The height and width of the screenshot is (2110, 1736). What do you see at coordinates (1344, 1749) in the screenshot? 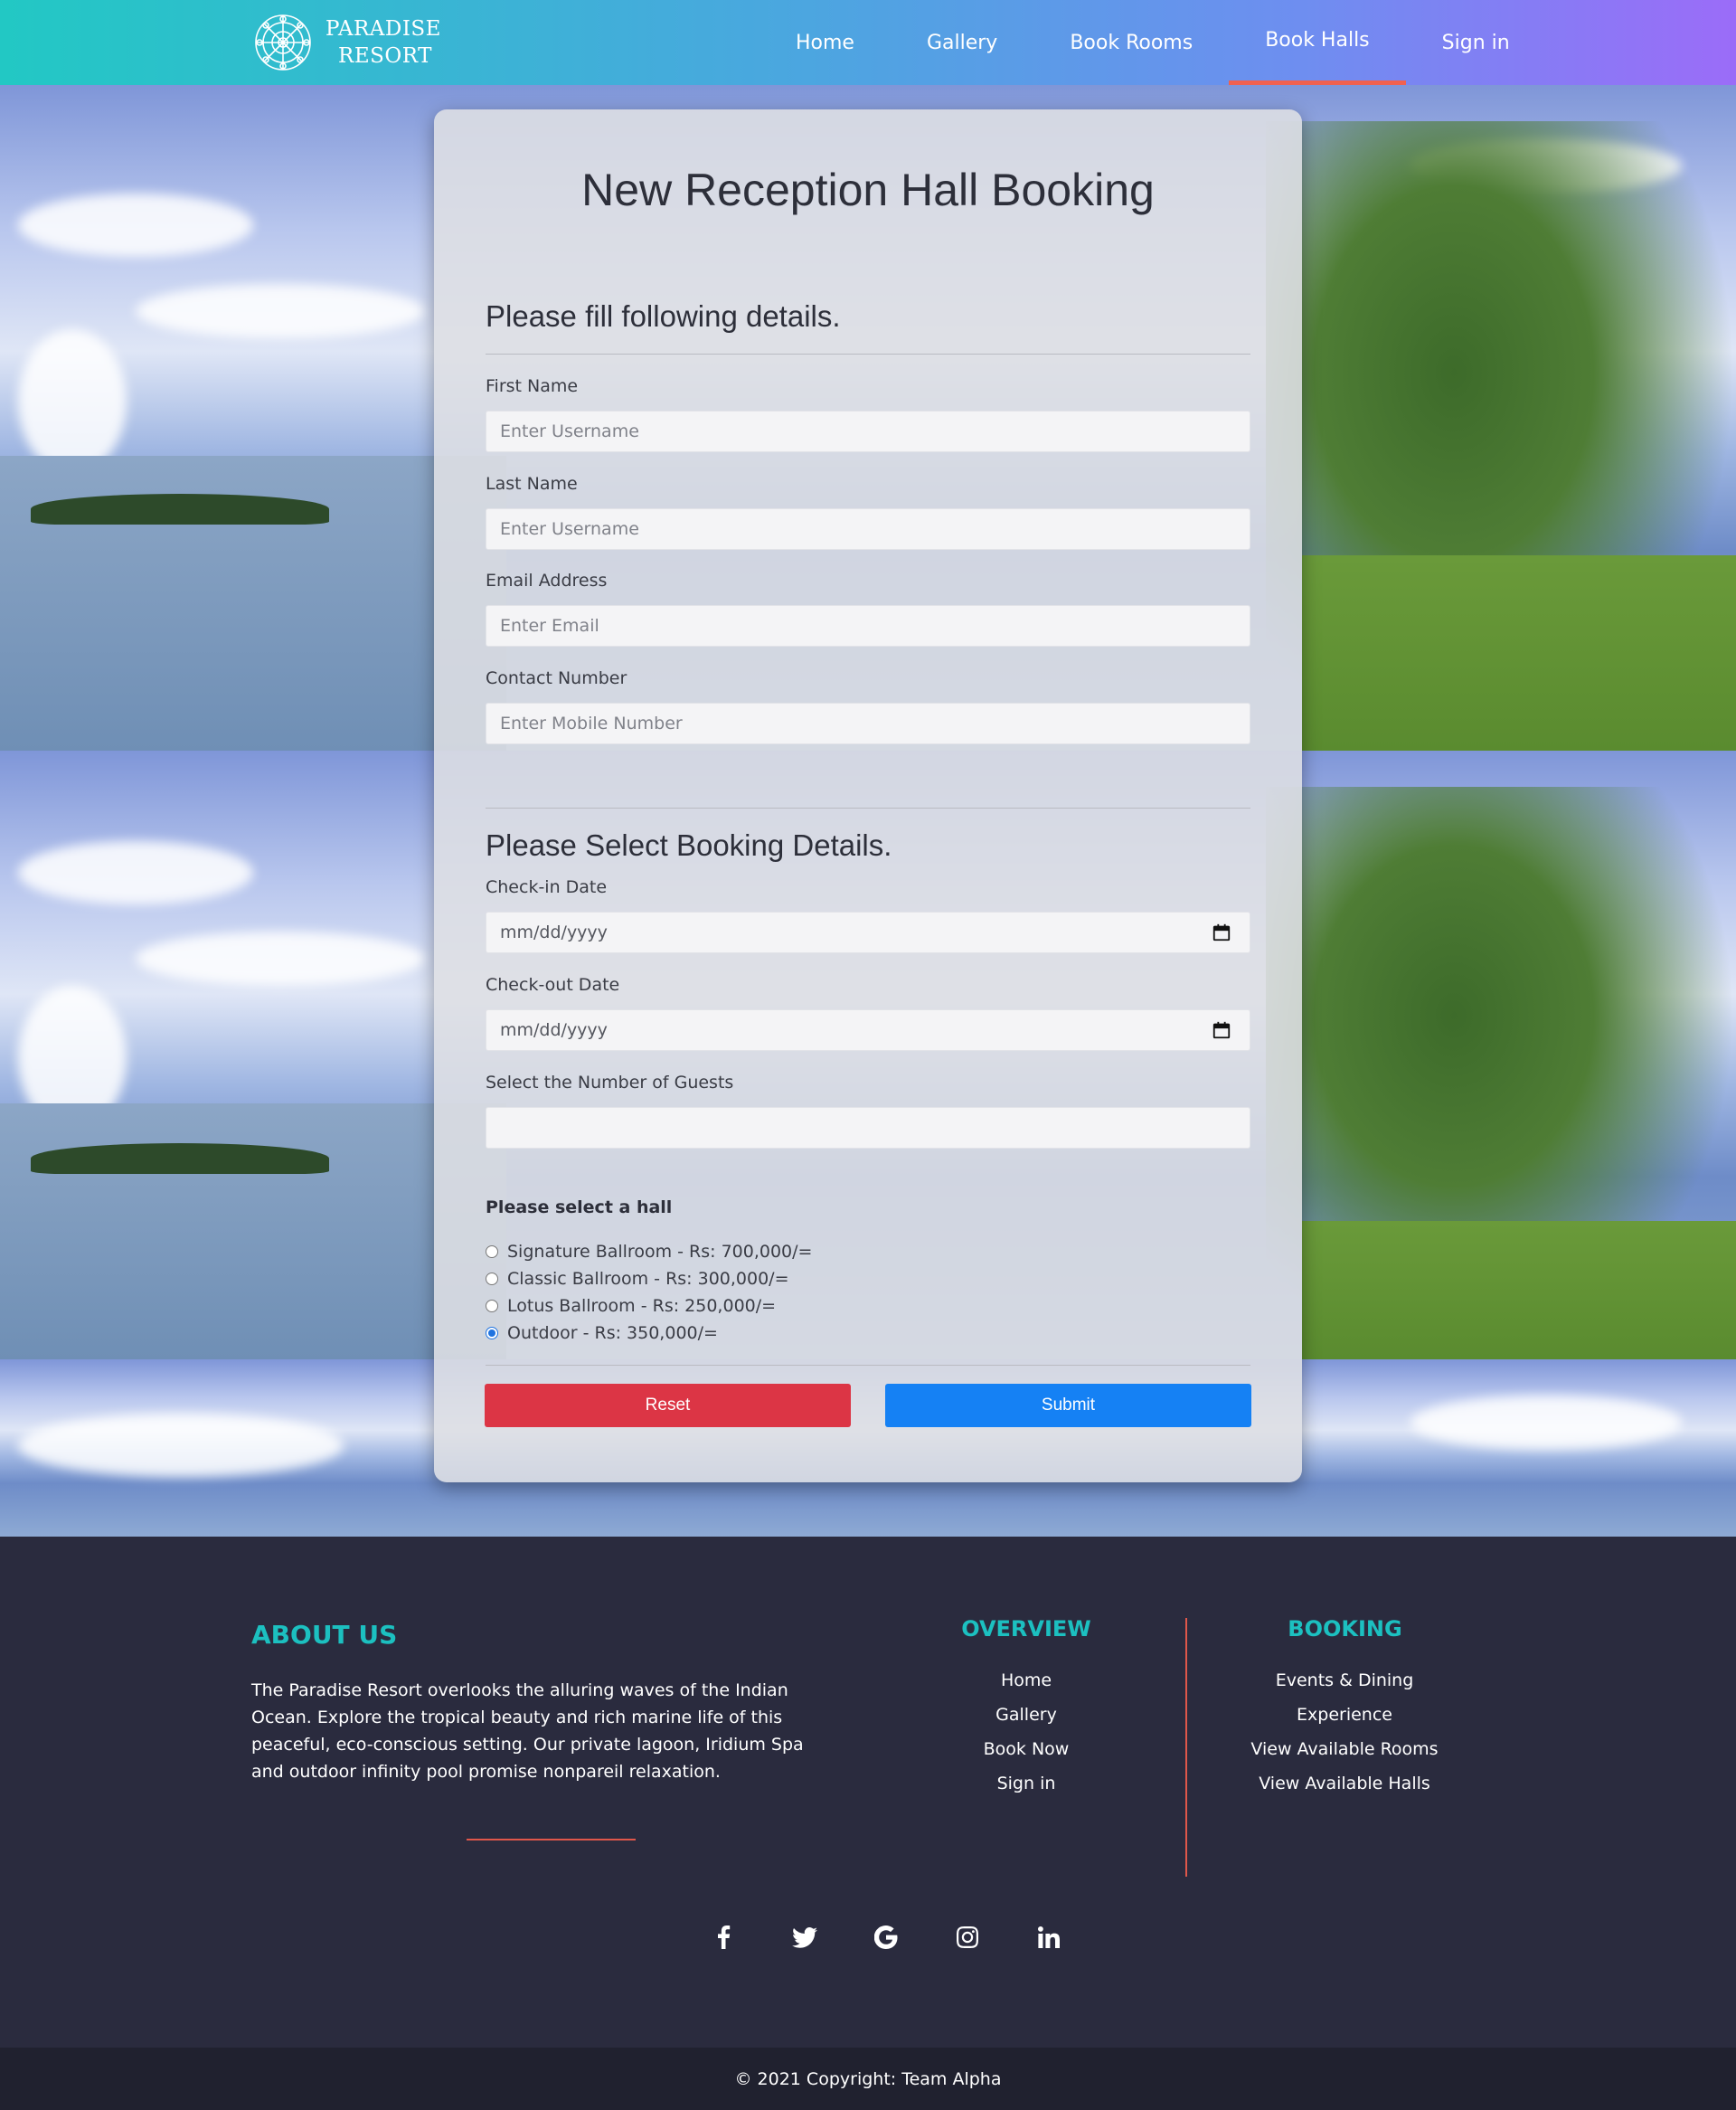
I see `footer-link-available-rooms: View Available Rooms` at bounding box center [1344, 1749].